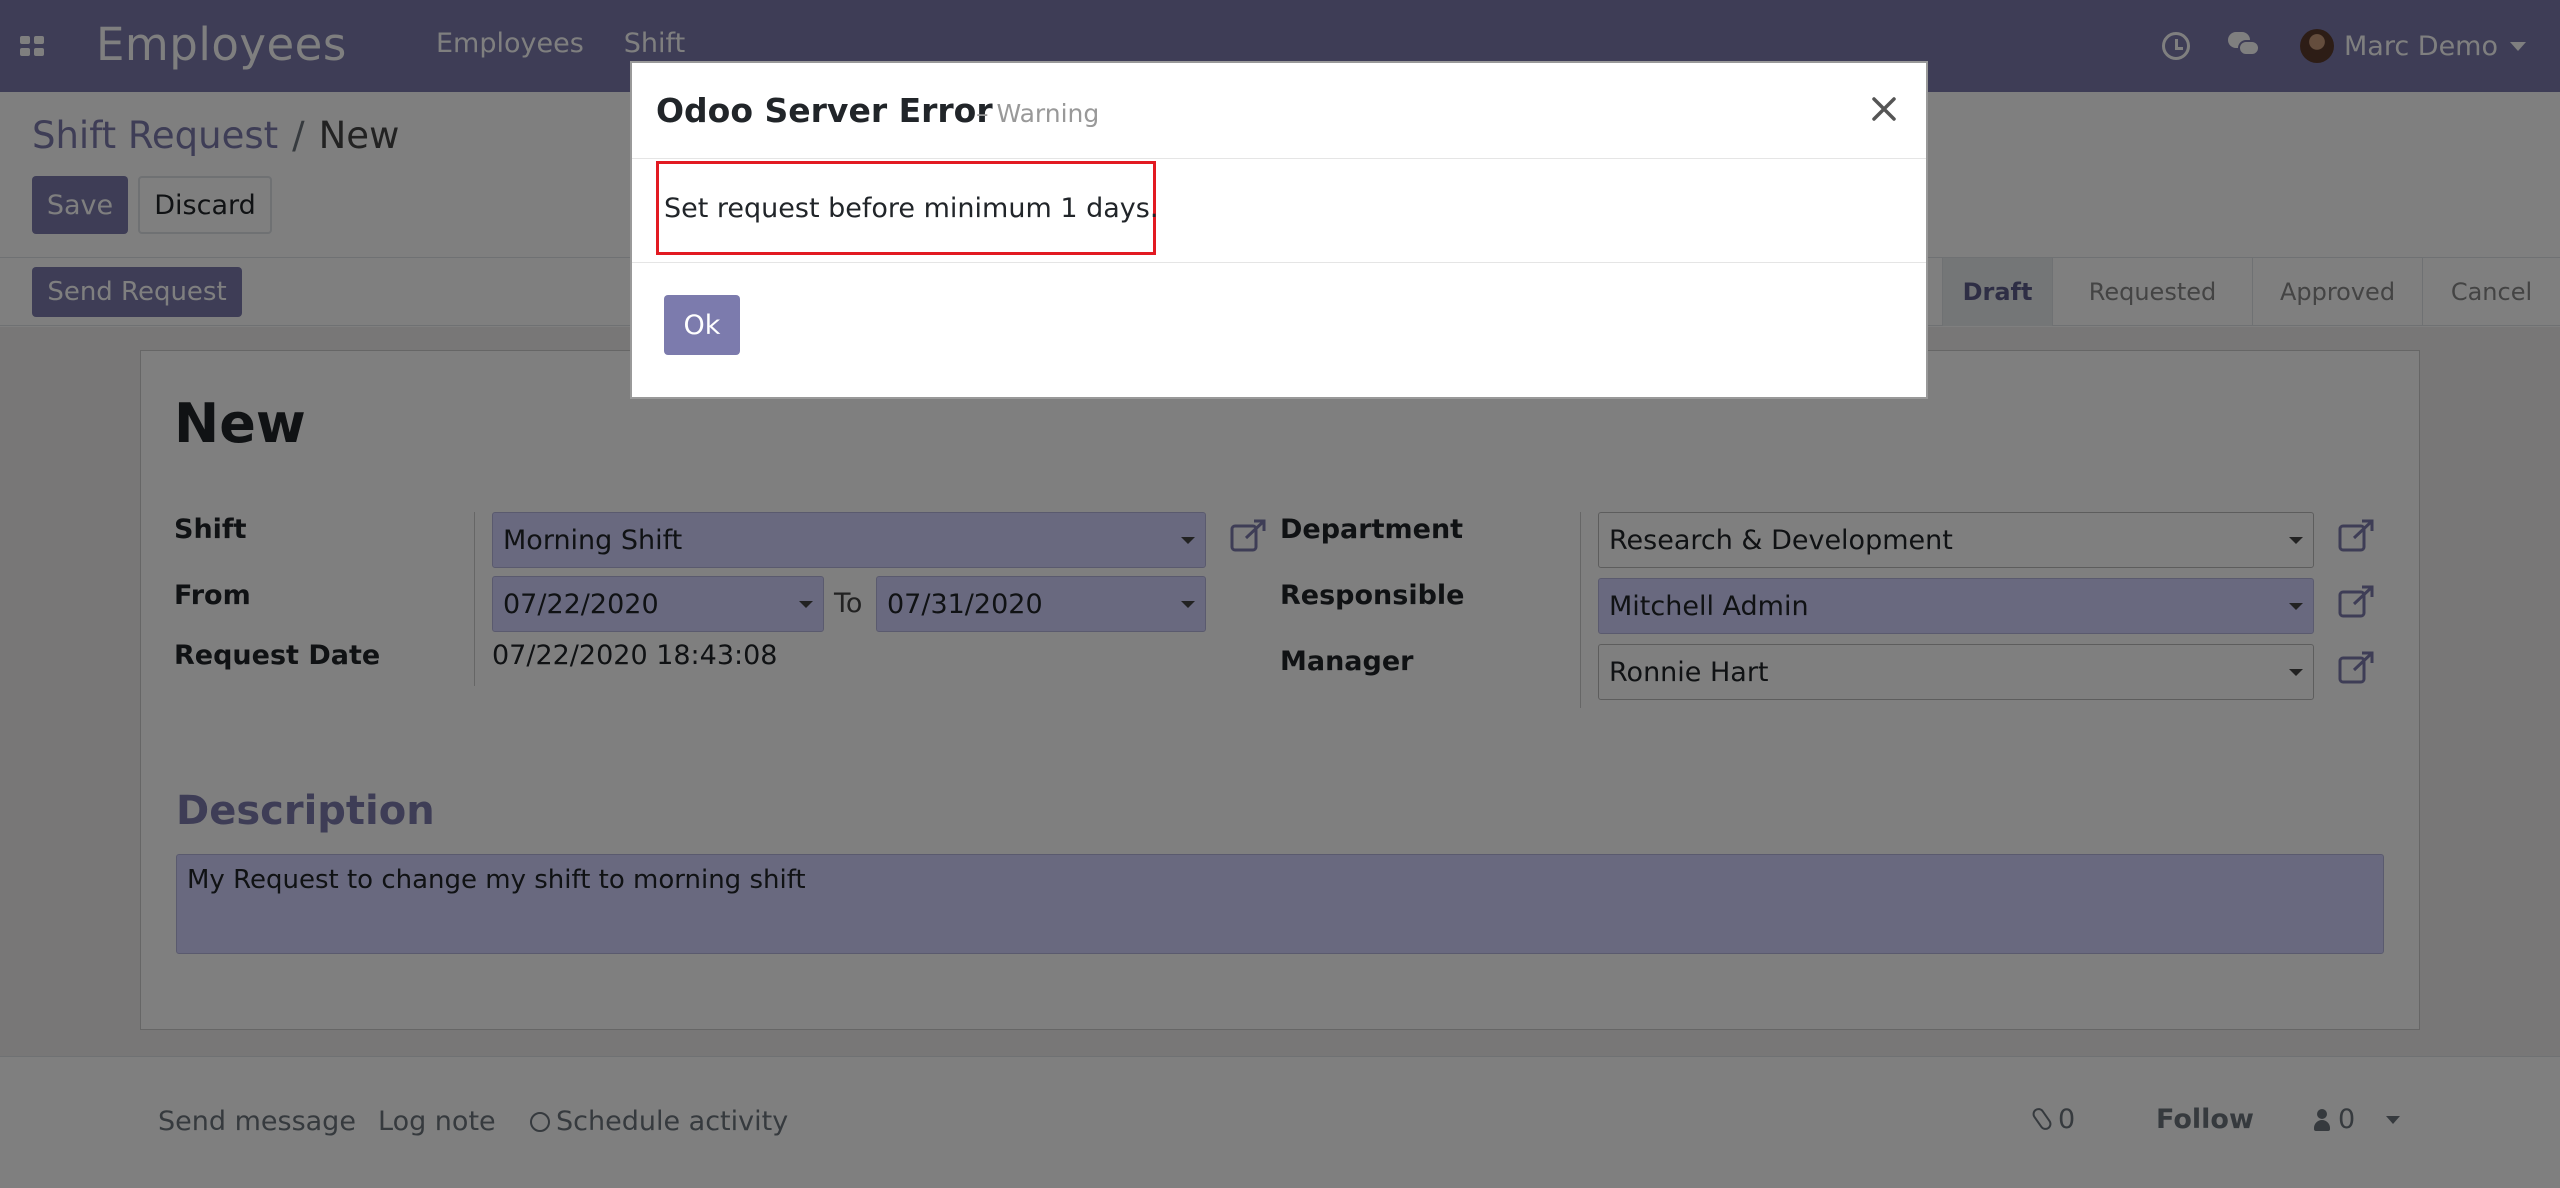 The height and width of the screenshot is (1188, 2560). Describe the element at coordinates (1884, 109) in the screenshot. I see `close-icon` at that location.